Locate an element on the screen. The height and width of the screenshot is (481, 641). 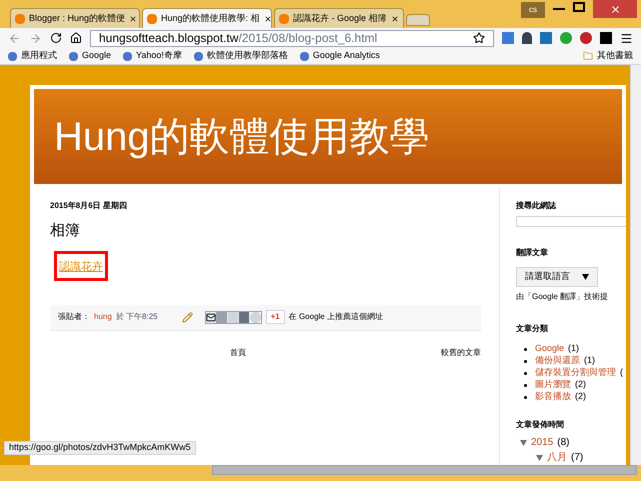
star-icon is located at coordinates (479, 38).